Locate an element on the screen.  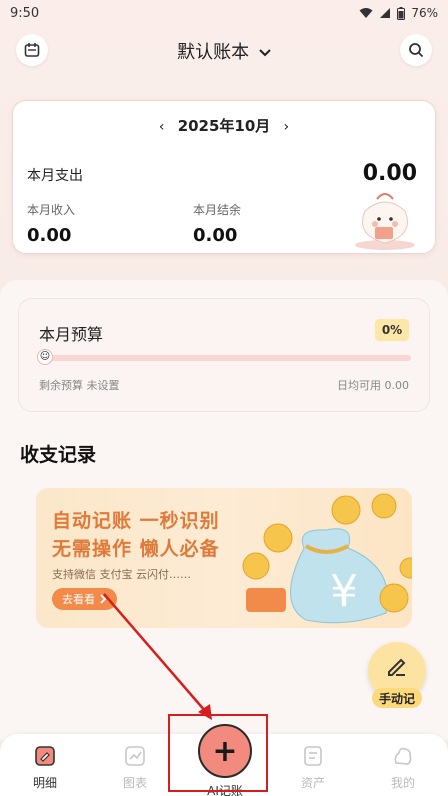
chart-icon is located at coordinates (135, 756).